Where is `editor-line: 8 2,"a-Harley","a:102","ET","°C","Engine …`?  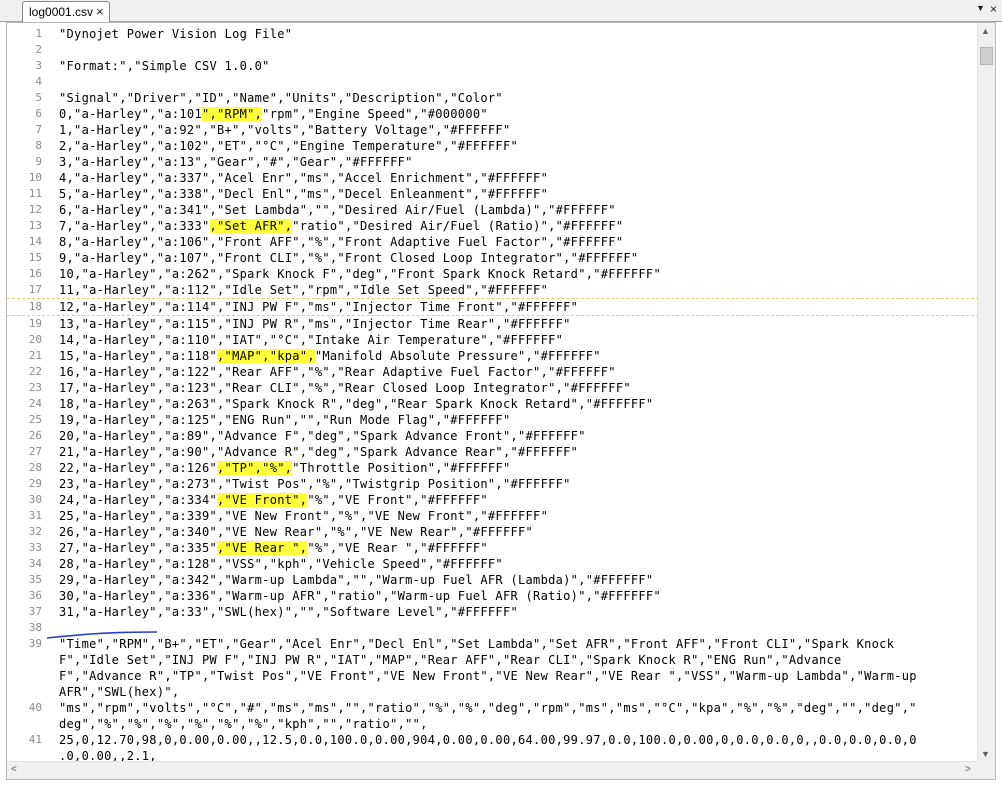
editor-line: 8 2,"a-Harley","a:102","ET","°C","Engine … is located at coordinates (493, 146).